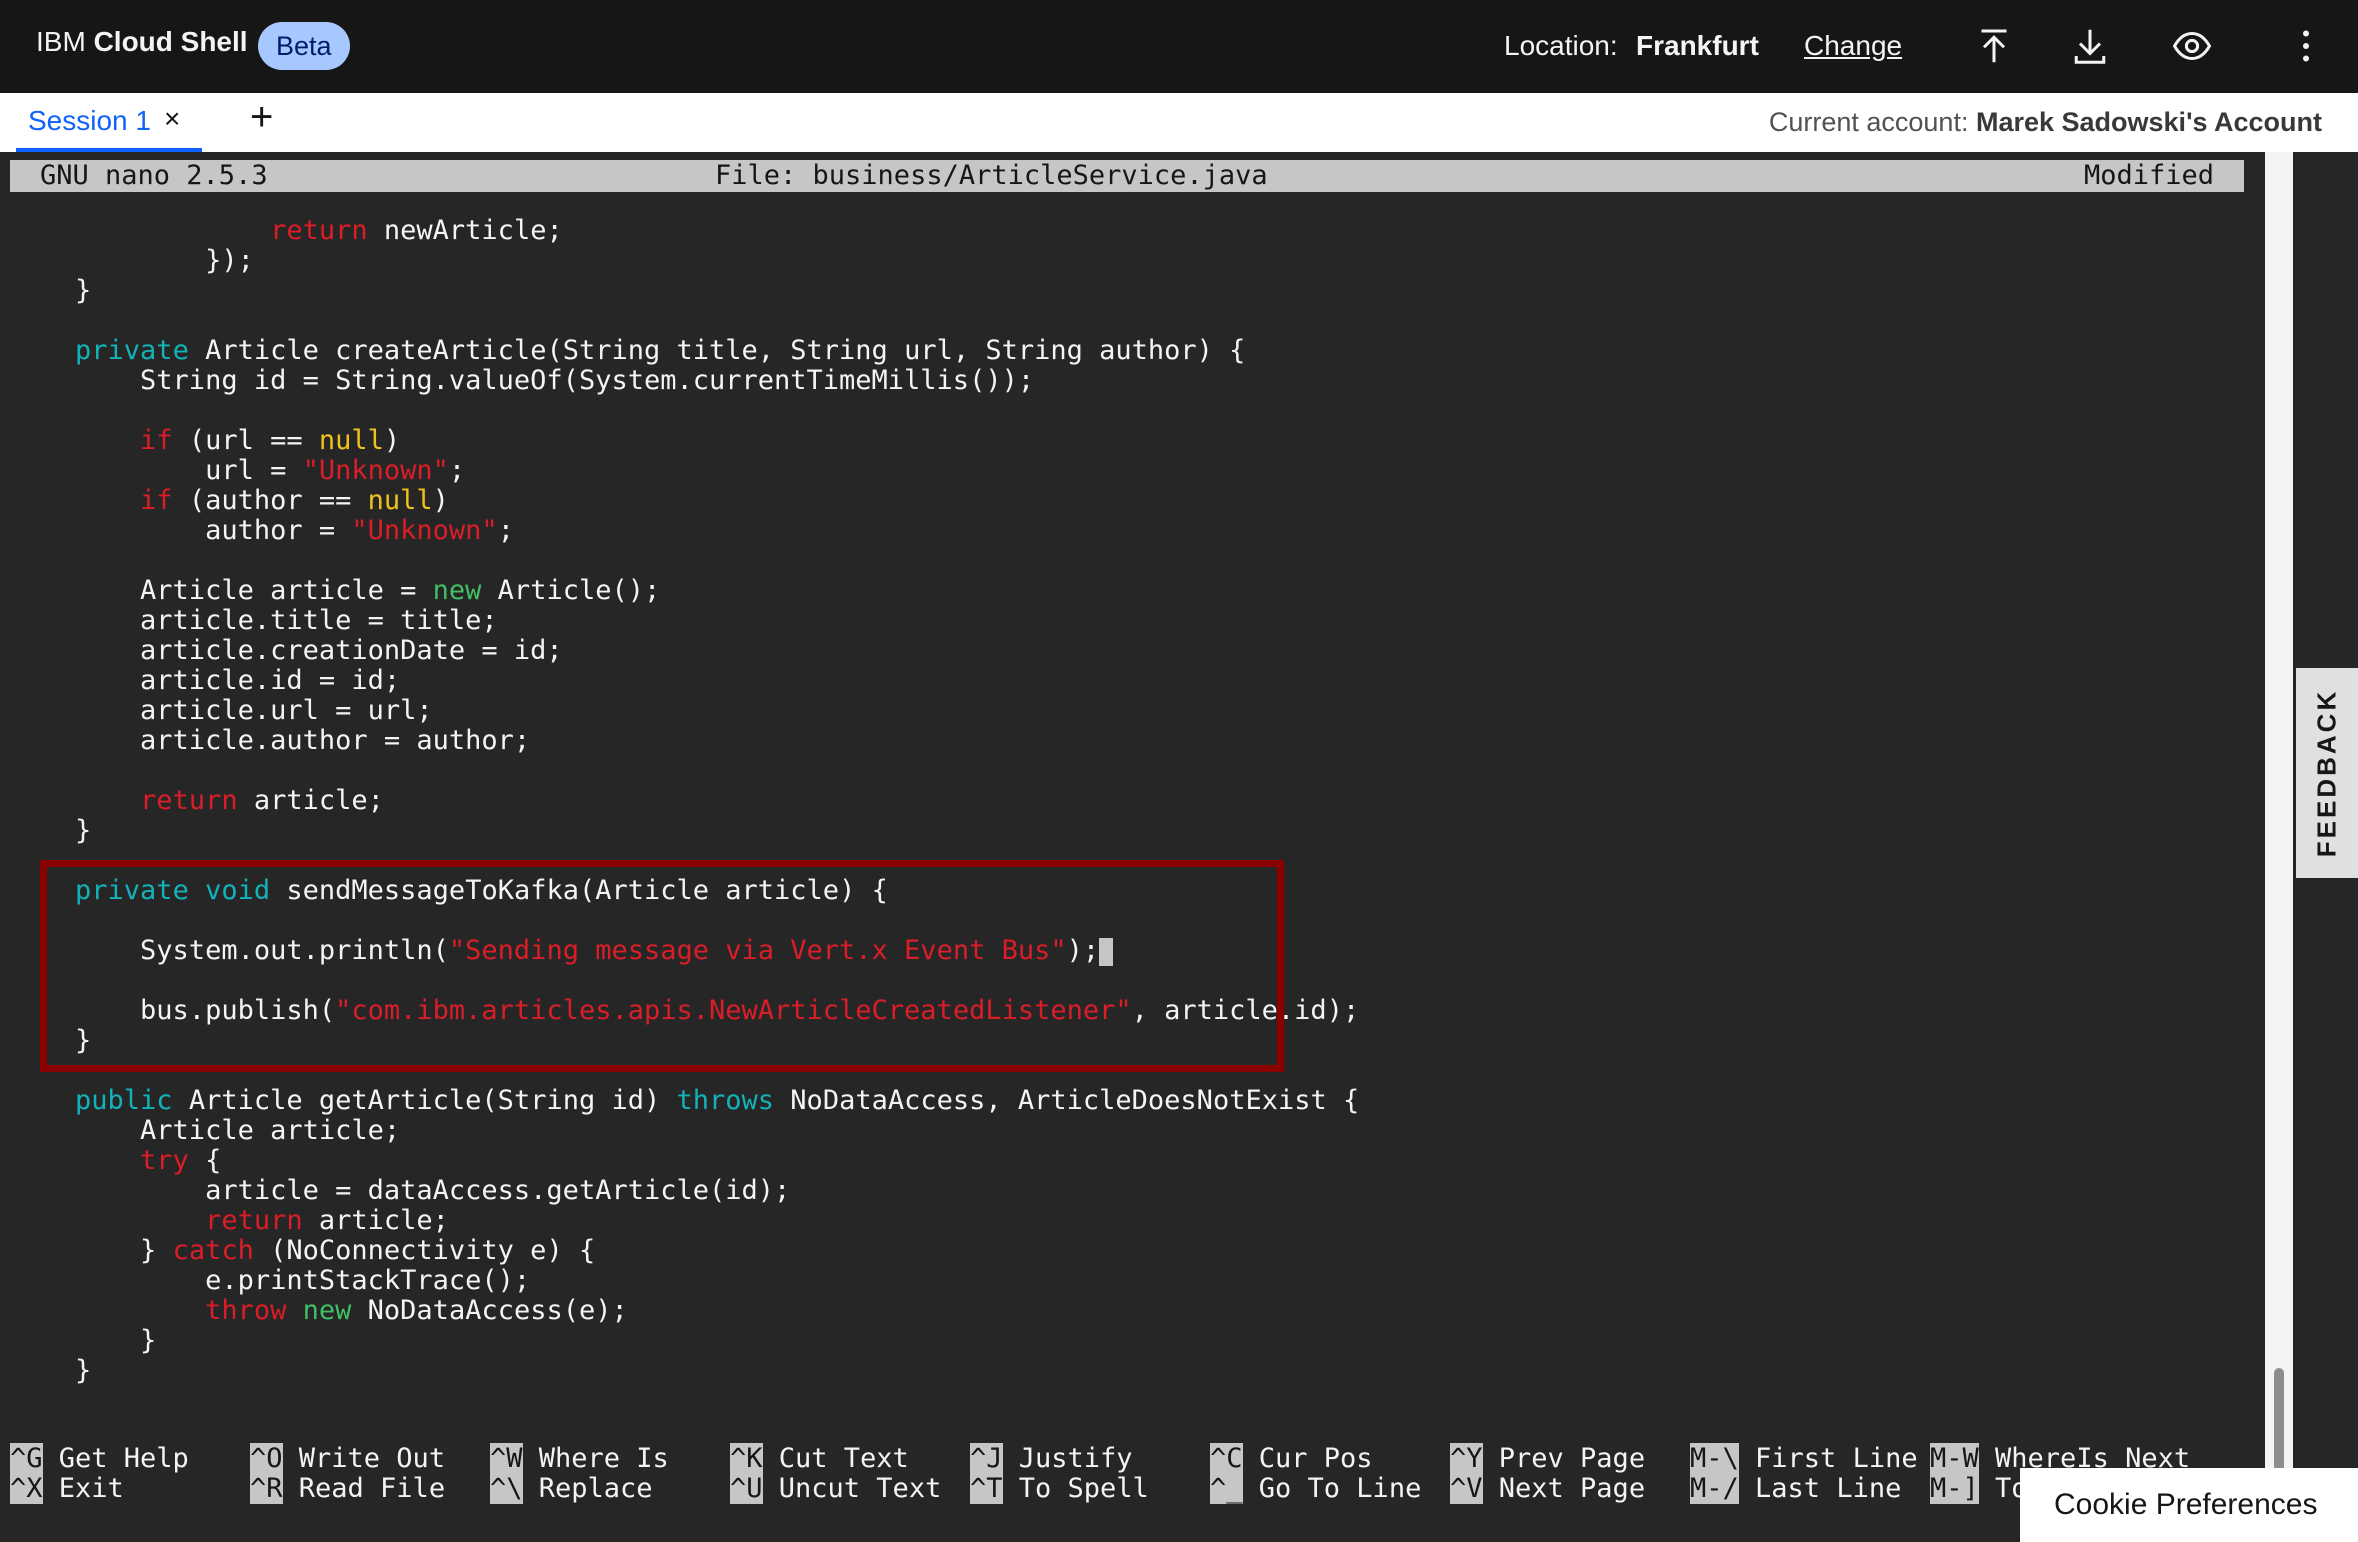  Describe the element at coordinates (1954, 1488) in the screenshot. I see `shortcut-key: M-]` at that location.